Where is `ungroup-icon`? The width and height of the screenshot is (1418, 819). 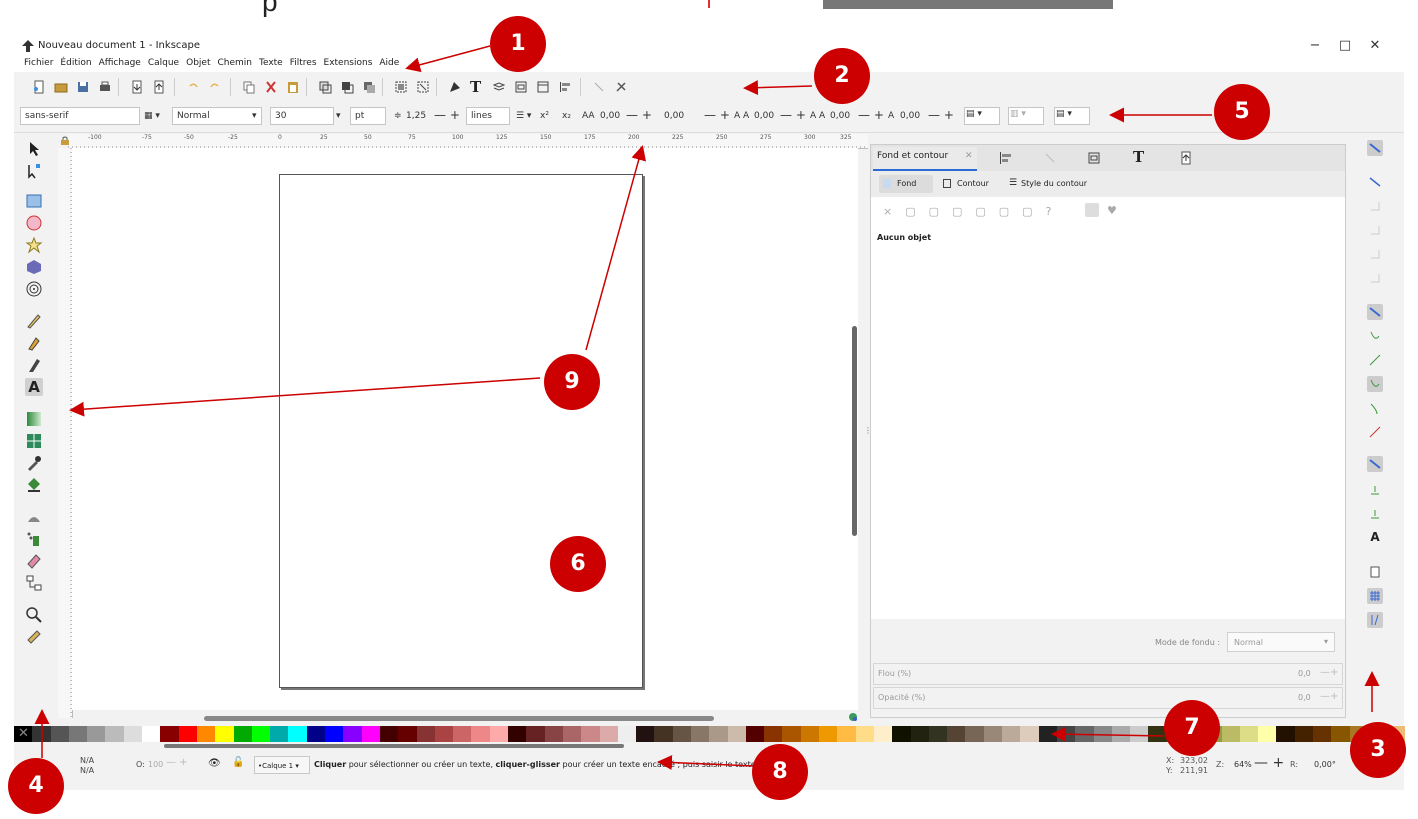
ungroup-icon is located at coordinates (423, 87).